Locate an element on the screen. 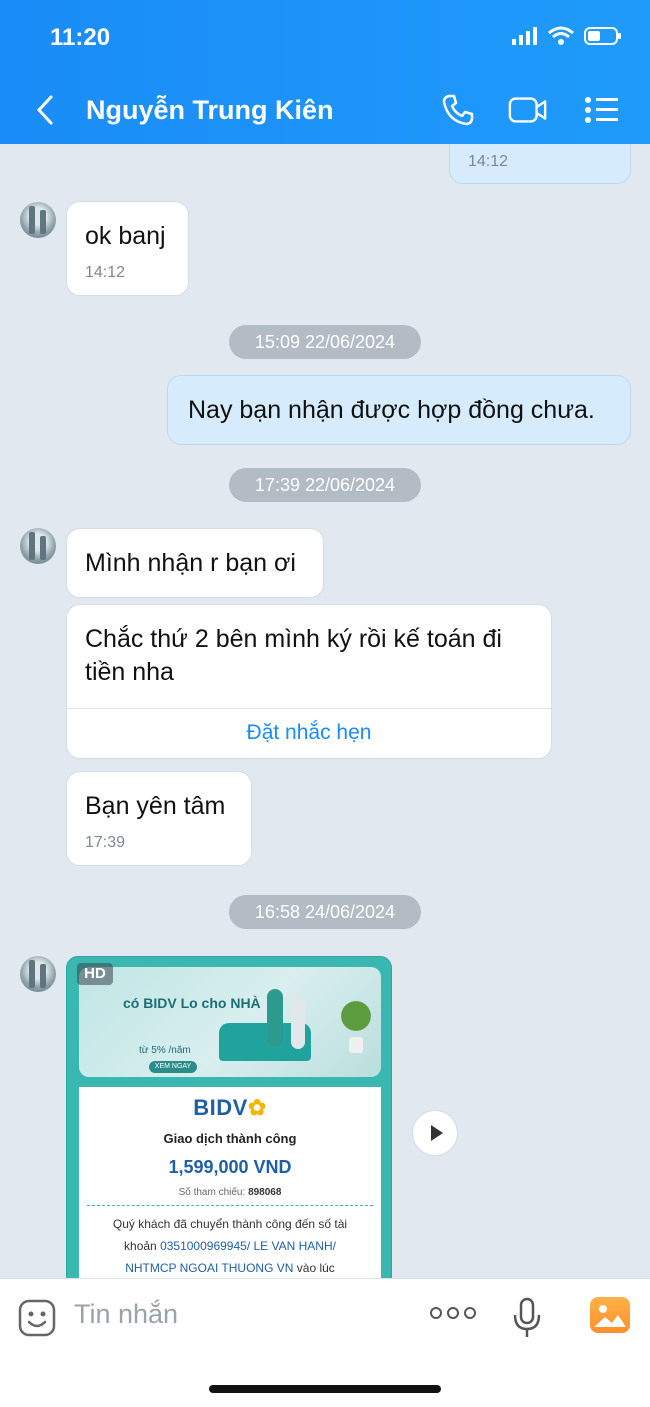  incoming-message: ok banj 14:12 is located at coordinates (127, 248).